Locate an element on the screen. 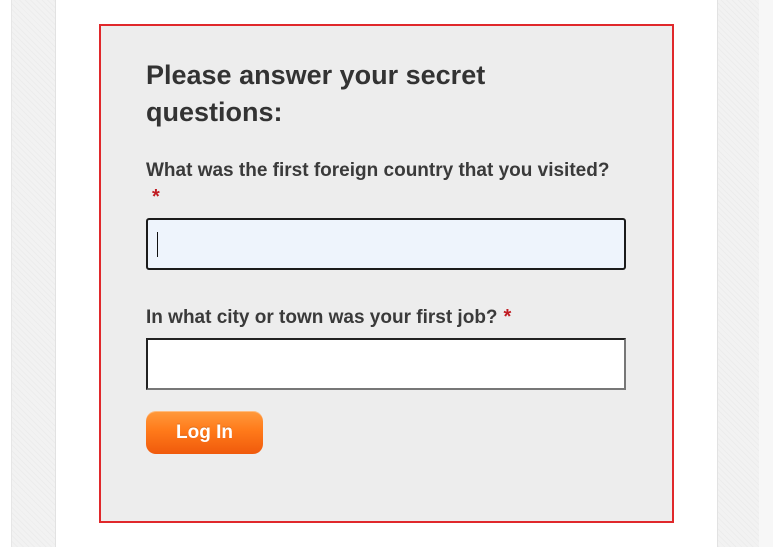 Image resolution: width=773 pixels, height=547 pixels. question-1-answer-input is located at coordinates (386, 244).